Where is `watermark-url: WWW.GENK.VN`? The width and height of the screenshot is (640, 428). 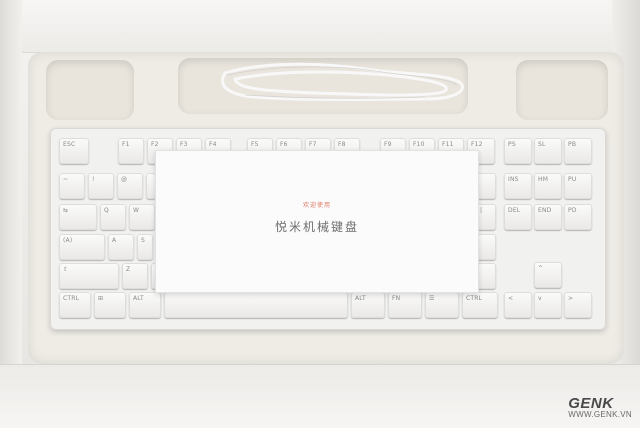 watermark-url: WWW.GENK.VN is located at coordinates (600, 414).